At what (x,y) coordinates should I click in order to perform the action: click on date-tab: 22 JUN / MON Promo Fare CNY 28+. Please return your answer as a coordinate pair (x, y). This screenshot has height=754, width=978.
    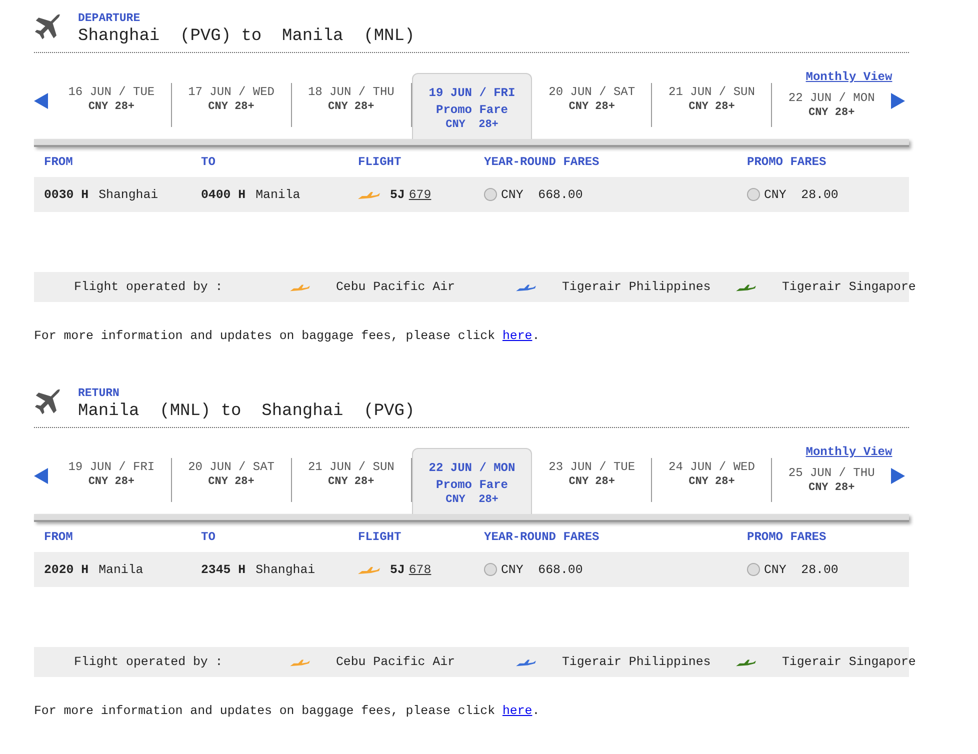
    Looking at the image, I should click on (472, 481).